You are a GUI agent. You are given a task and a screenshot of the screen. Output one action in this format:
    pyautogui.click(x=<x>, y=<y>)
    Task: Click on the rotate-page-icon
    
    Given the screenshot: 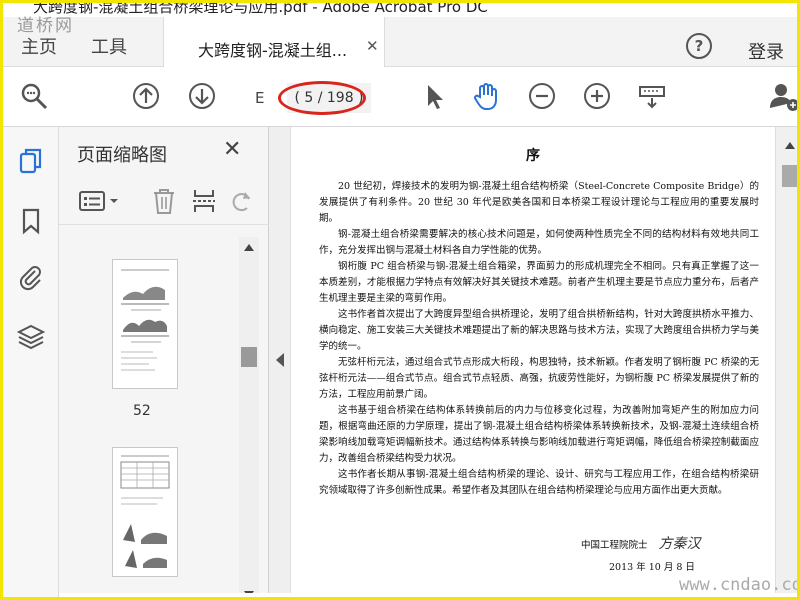 What is the action you would take?
    pyautogui.click(x=243, y=201)
    